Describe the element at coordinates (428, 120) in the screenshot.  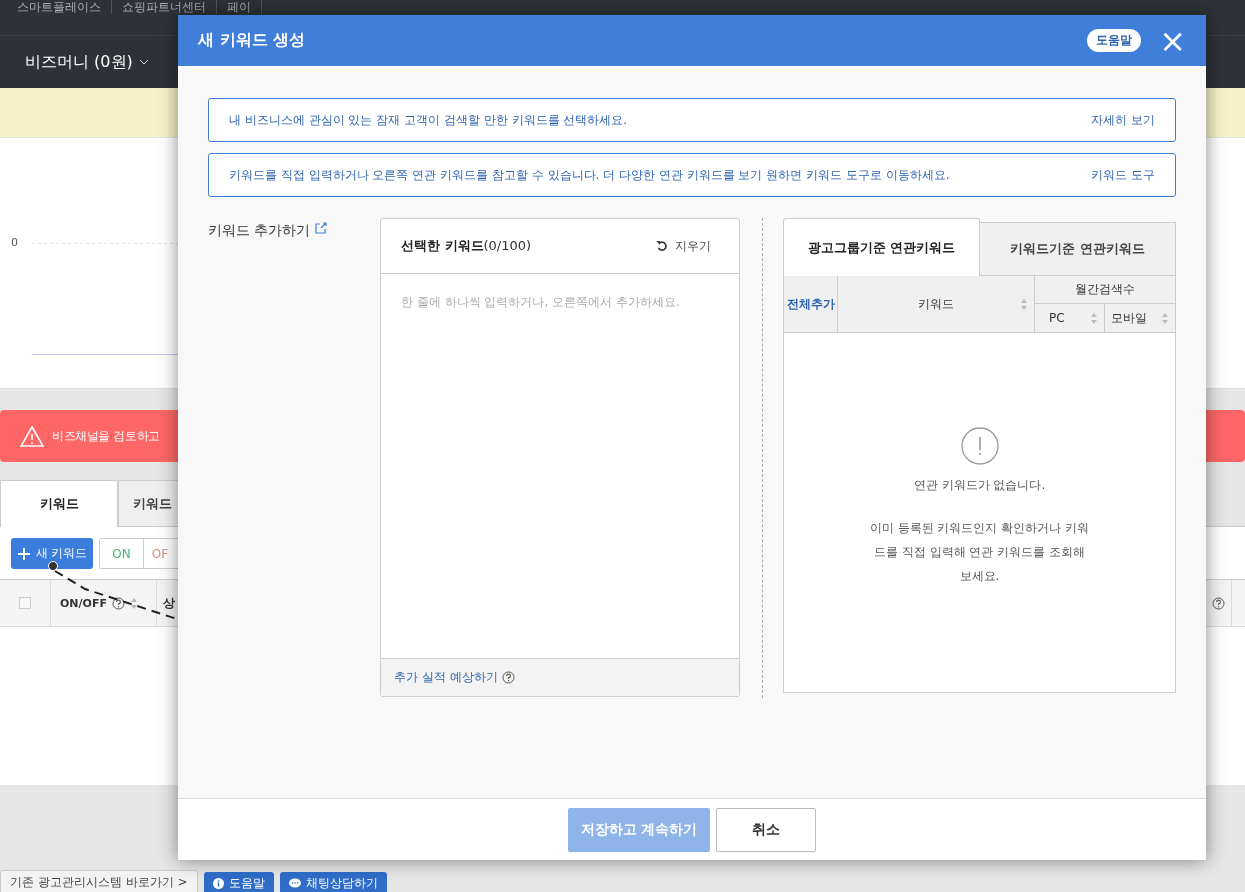
I see `info-text: 내 비즈니스에 관심이 있는 잠재 고객이 검색할 만한 키워드를 선택하세요.` at that location.